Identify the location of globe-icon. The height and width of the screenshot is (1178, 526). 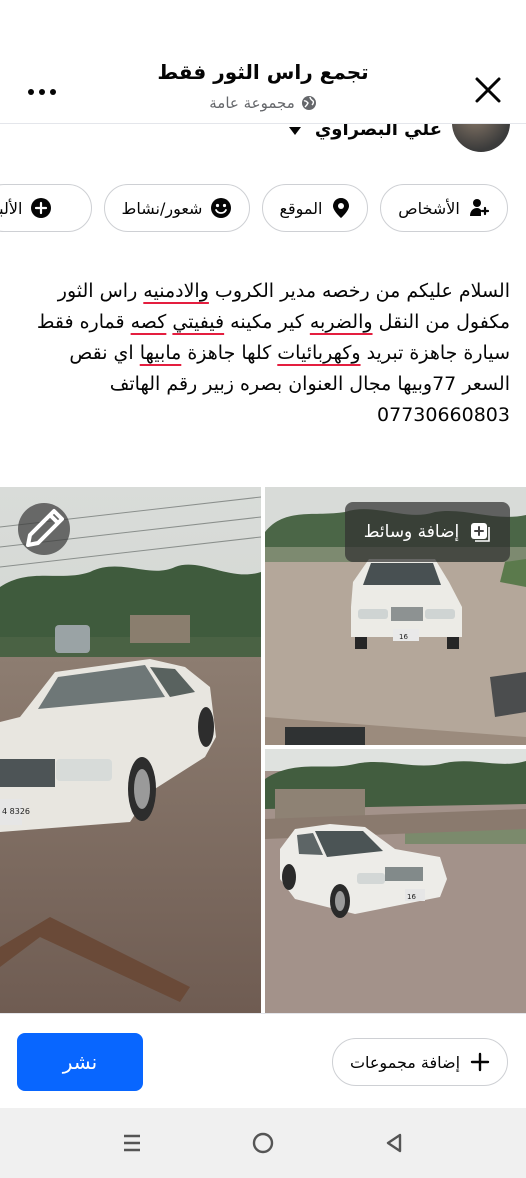
(308, 103).